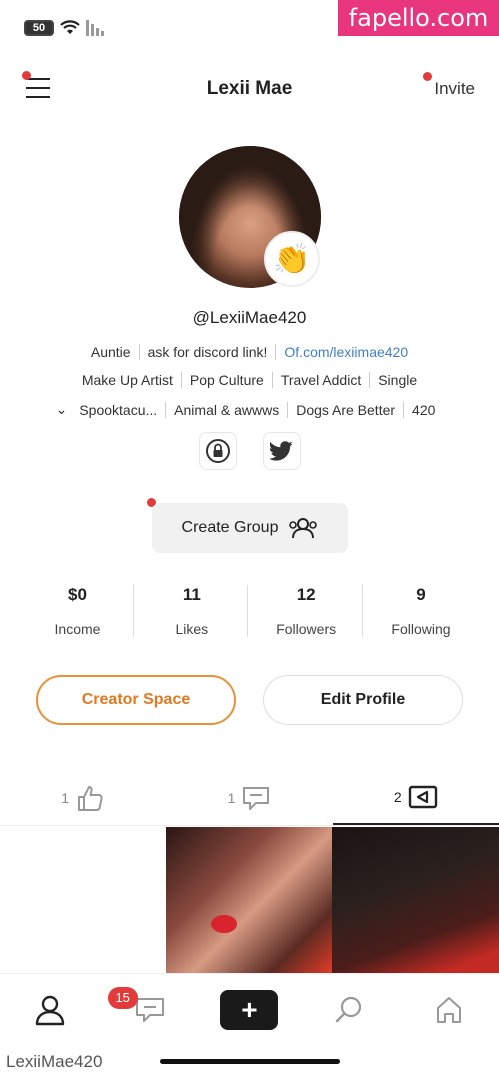  What do you see at coordinates (346, 409) in the screenshot?
I see `tag: Dogs Are Better` at bounding box center [346, 409].